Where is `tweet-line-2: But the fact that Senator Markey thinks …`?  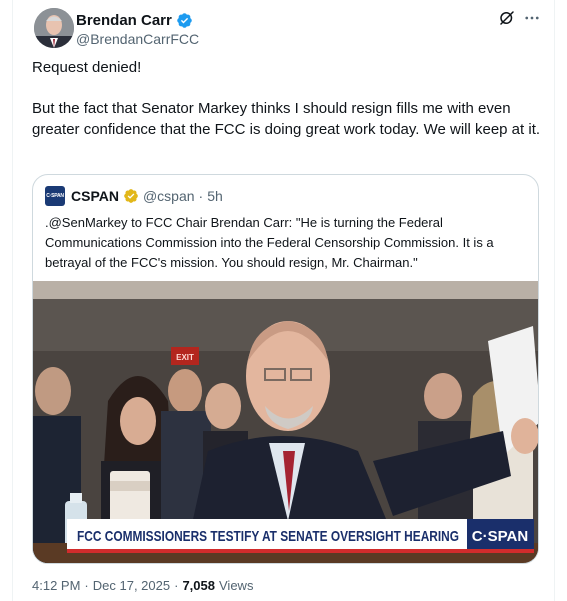
tweet-line-2: But the fact that Senator Markey thinks … is located at coordinates (286, 119).